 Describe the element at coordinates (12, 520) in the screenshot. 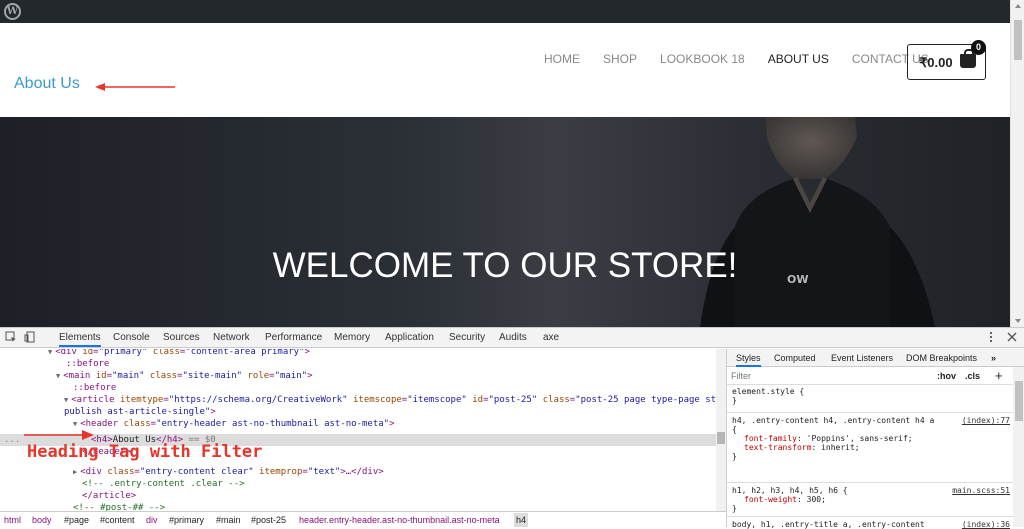

I see `crumb-html: html` at that location.